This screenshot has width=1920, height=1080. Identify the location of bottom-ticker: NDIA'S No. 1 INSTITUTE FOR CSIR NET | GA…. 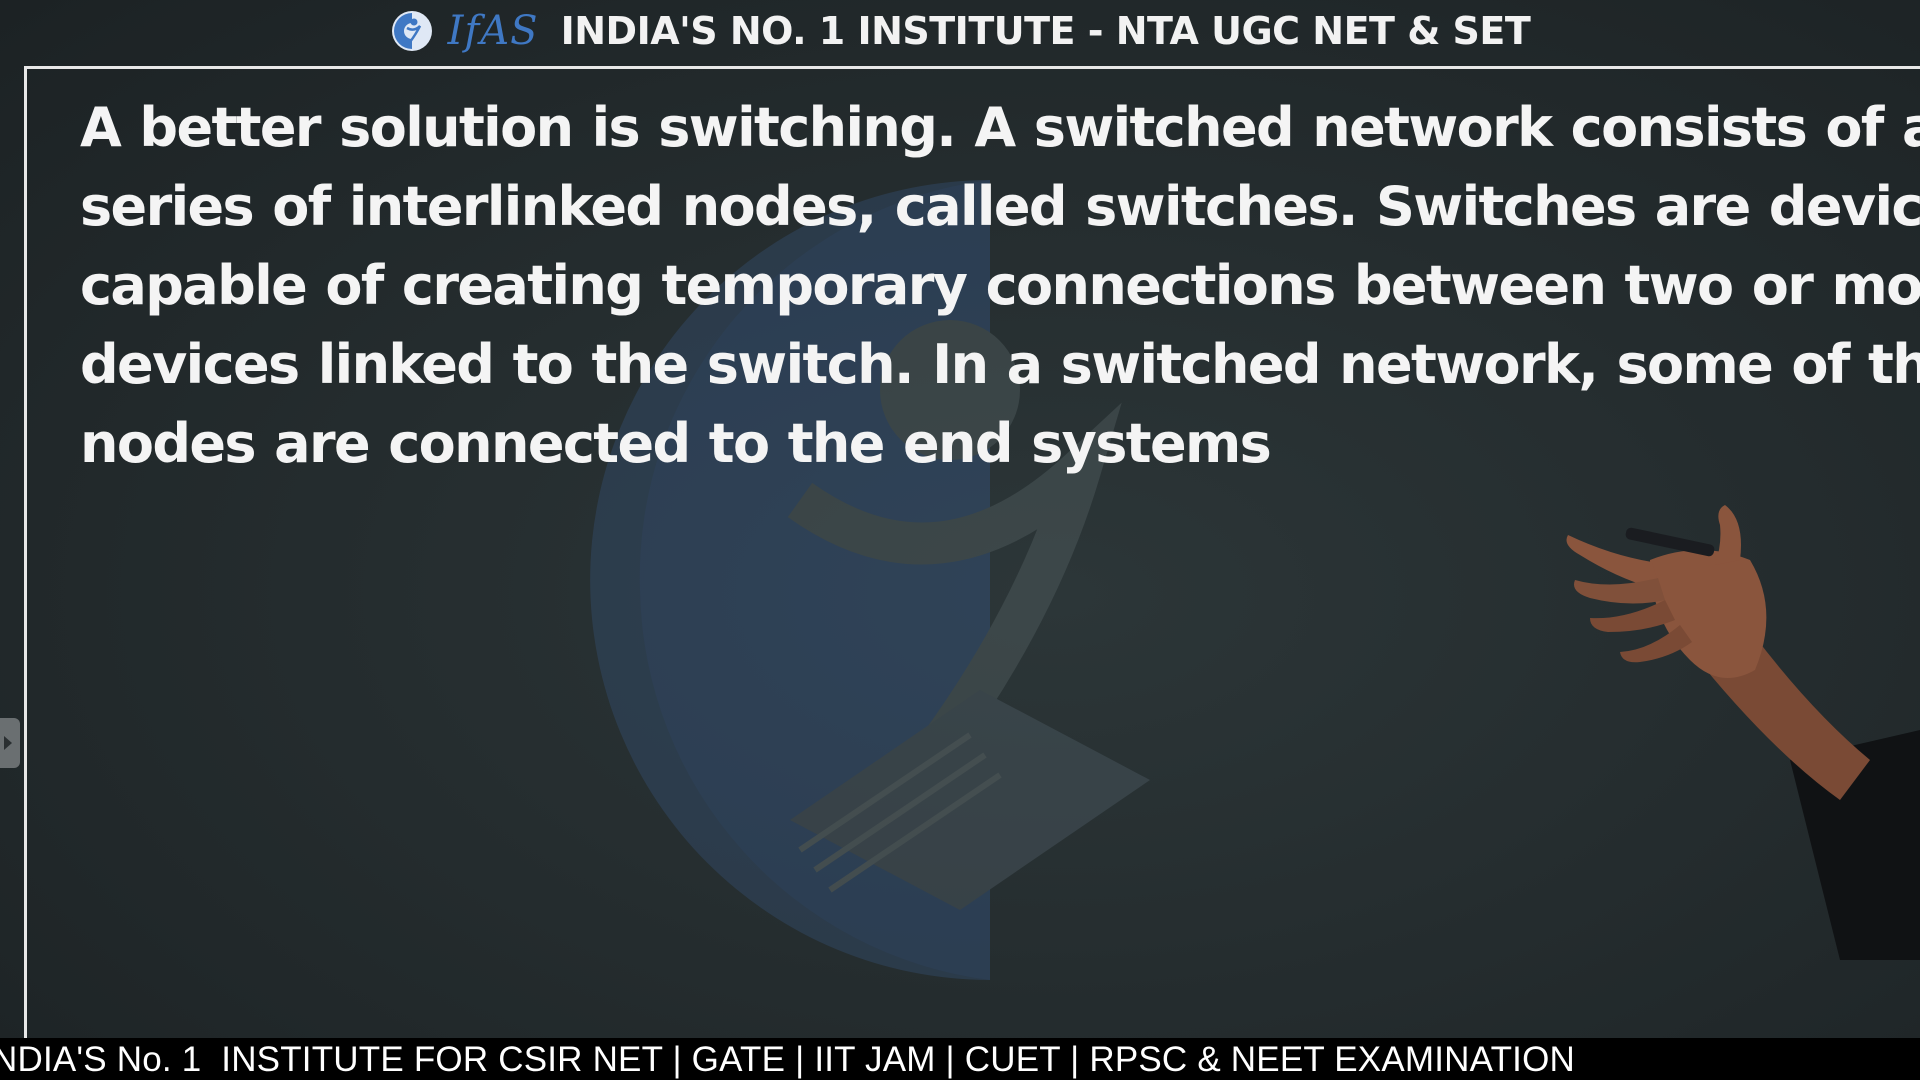
(960, 1059).